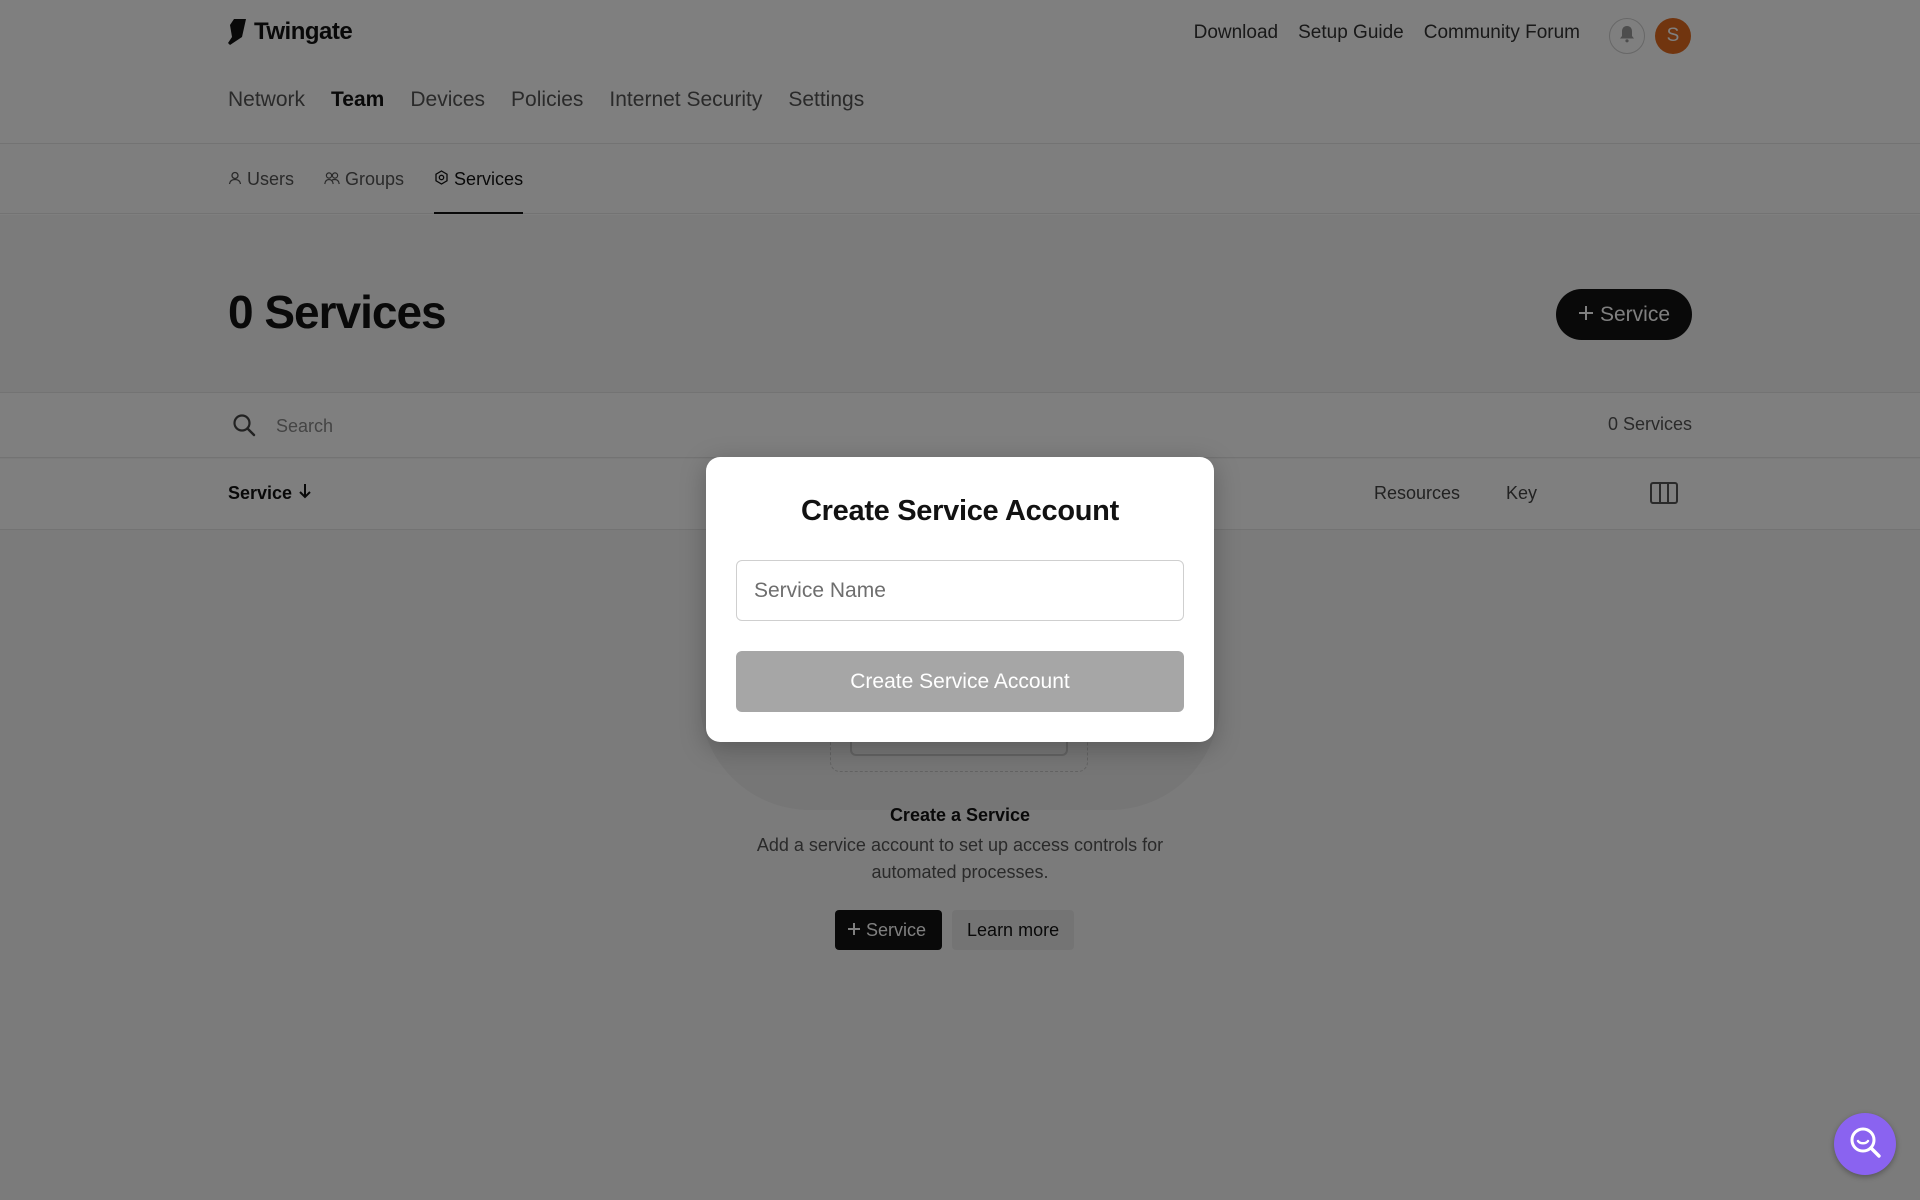 The width and height of the screenshot is (1920, 1200). What do you see at coordinates (960, 681) in the screenshot?
I see `create-service-account-button: Create Service Account` at bounding box center [960, 681].